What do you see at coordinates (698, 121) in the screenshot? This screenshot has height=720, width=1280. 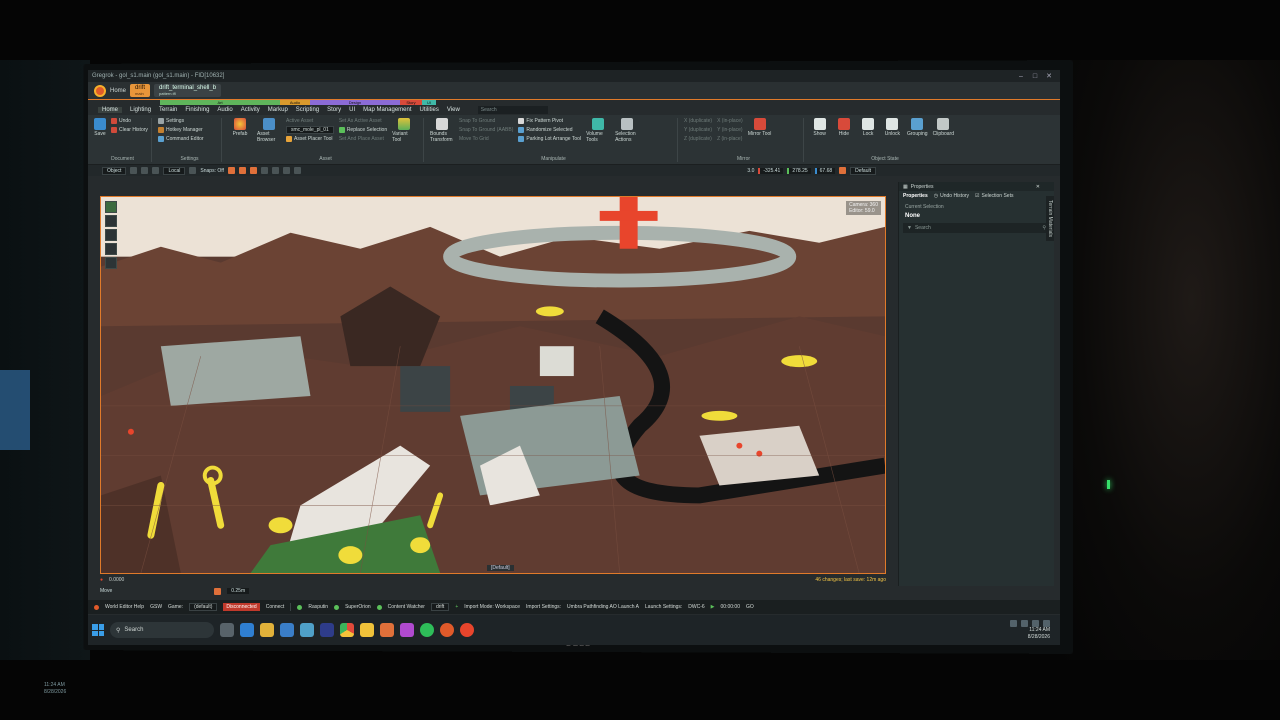 I see `mirror-x-dup-button: X (duplicate)` at bounding box center [698, 121].